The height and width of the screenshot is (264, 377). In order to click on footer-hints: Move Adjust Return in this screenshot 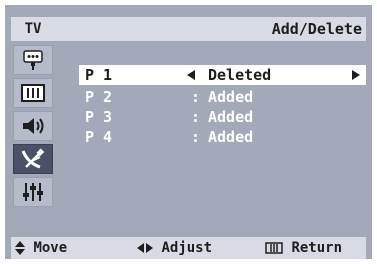, I will do `click(188, 248)`.